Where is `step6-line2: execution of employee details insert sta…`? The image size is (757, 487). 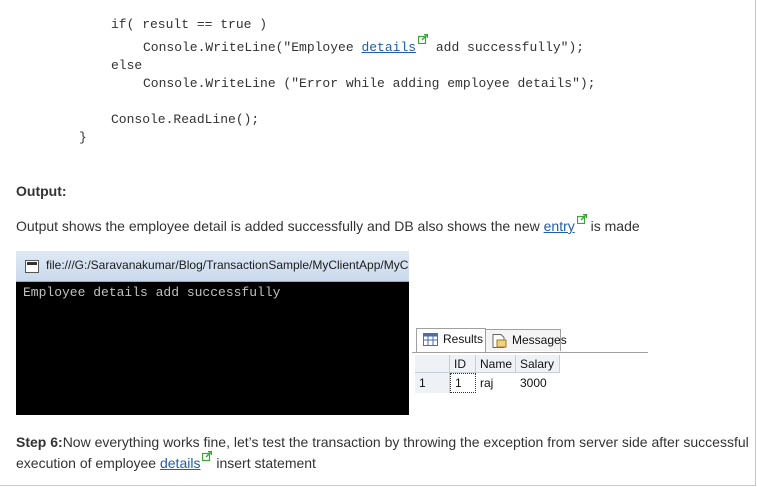
step6-line2: execution of employee details insert sta… is located at coordinates (166, 461).